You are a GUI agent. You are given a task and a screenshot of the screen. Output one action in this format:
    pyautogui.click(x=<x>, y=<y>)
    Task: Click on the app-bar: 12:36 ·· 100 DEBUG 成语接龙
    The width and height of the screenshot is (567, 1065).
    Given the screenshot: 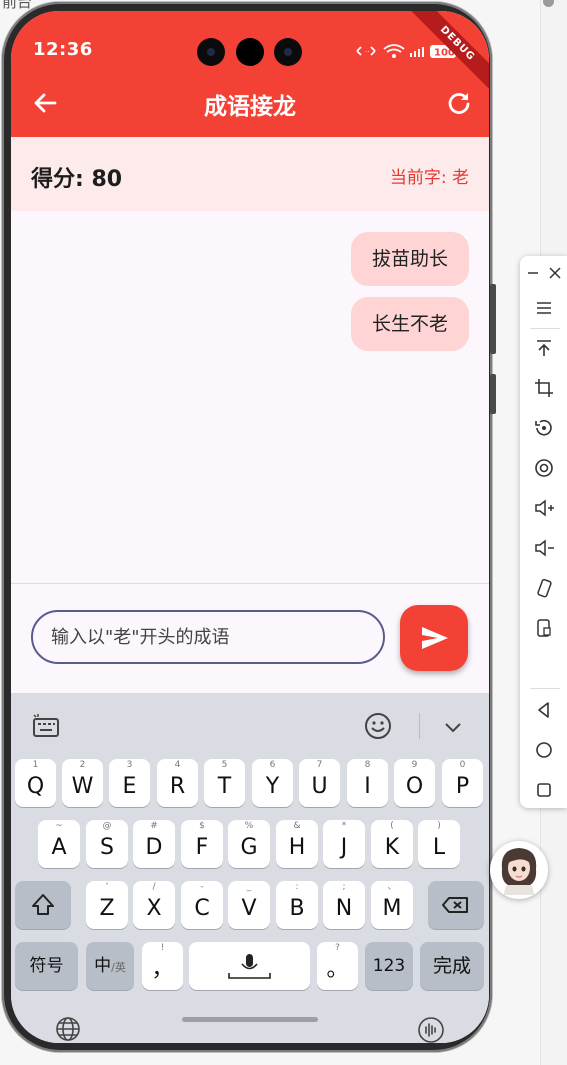 What is the action you would take?
    pyautogui.click(x=250, y=74)
    